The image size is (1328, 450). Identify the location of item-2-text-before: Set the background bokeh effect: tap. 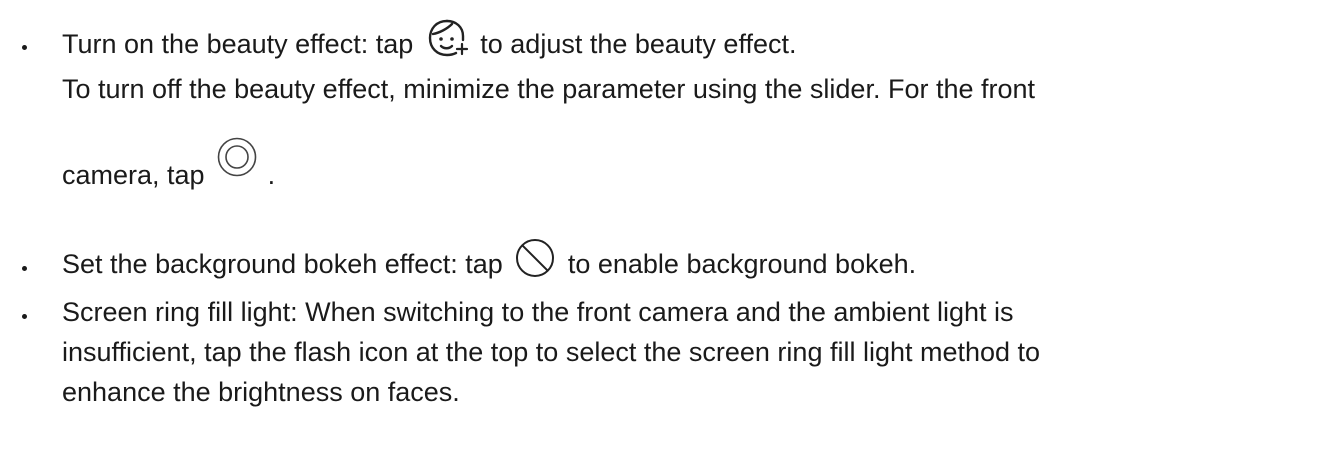
(286, 264).